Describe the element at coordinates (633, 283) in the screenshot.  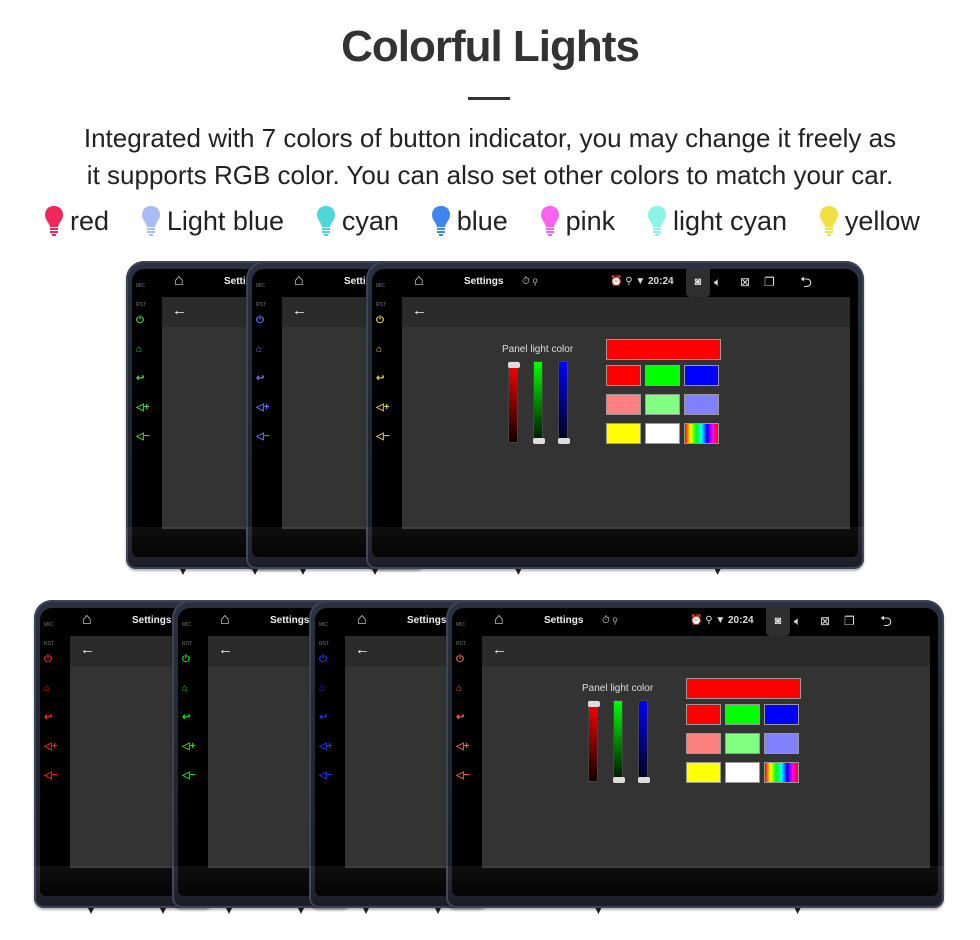
I see `status-bar: ⌂ Settings ⏱ ⚲ ⏰ ⚲ ▼ 20:24 ◙ 🔈︎ ⊠ ❐ ⮌` at that location.